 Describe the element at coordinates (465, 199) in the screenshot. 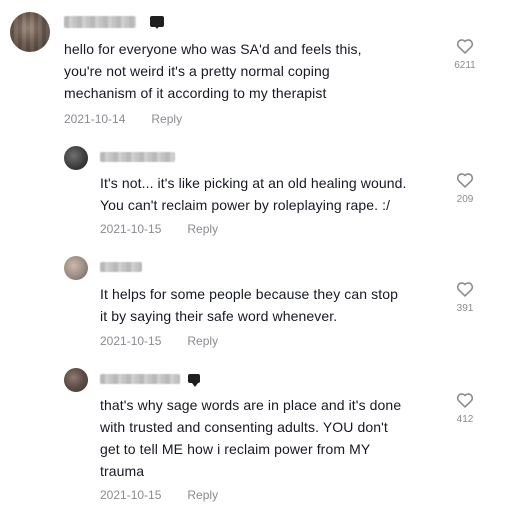

I see `like-count: 209` at that location.